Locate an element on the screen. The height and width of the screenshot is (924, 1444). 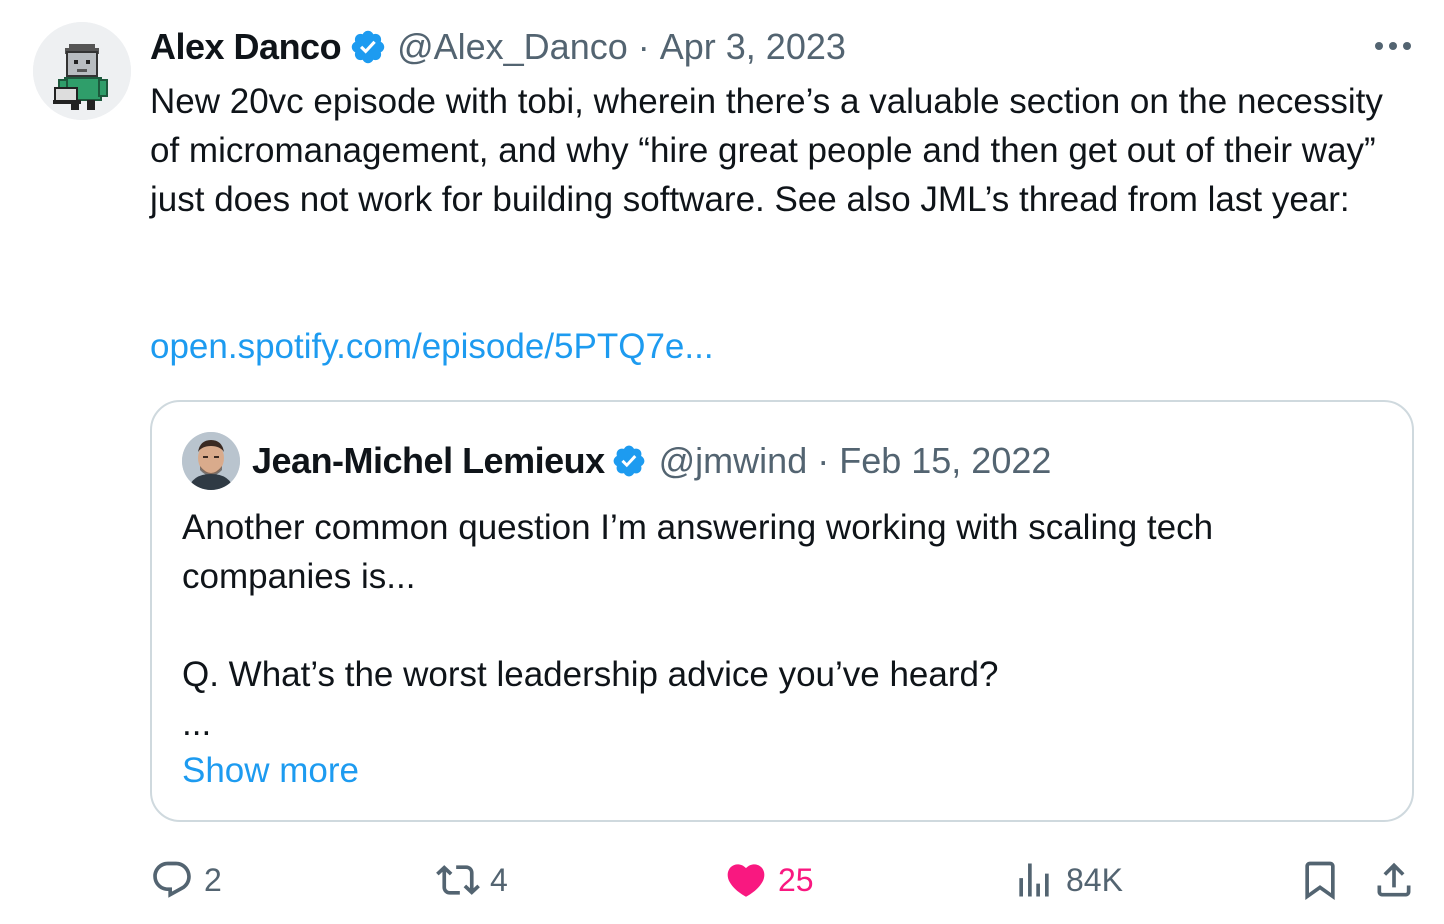
tweet-header: Alex Danco @Alex_Danco · Apr 3, 2023 is located at coordinates (498, 47).